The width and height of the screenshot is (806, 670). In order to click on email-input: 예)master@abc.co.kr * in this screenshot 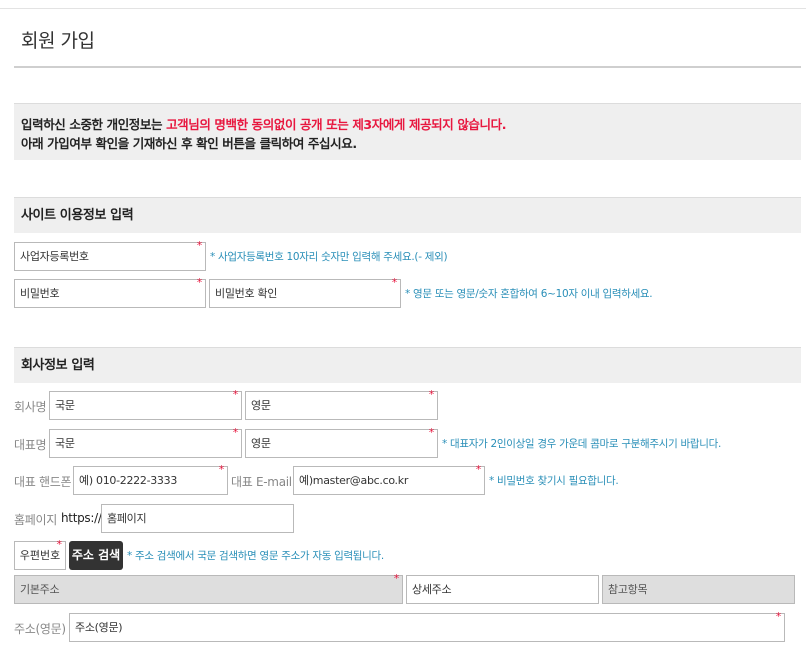, I will do `click(389, 479)`.